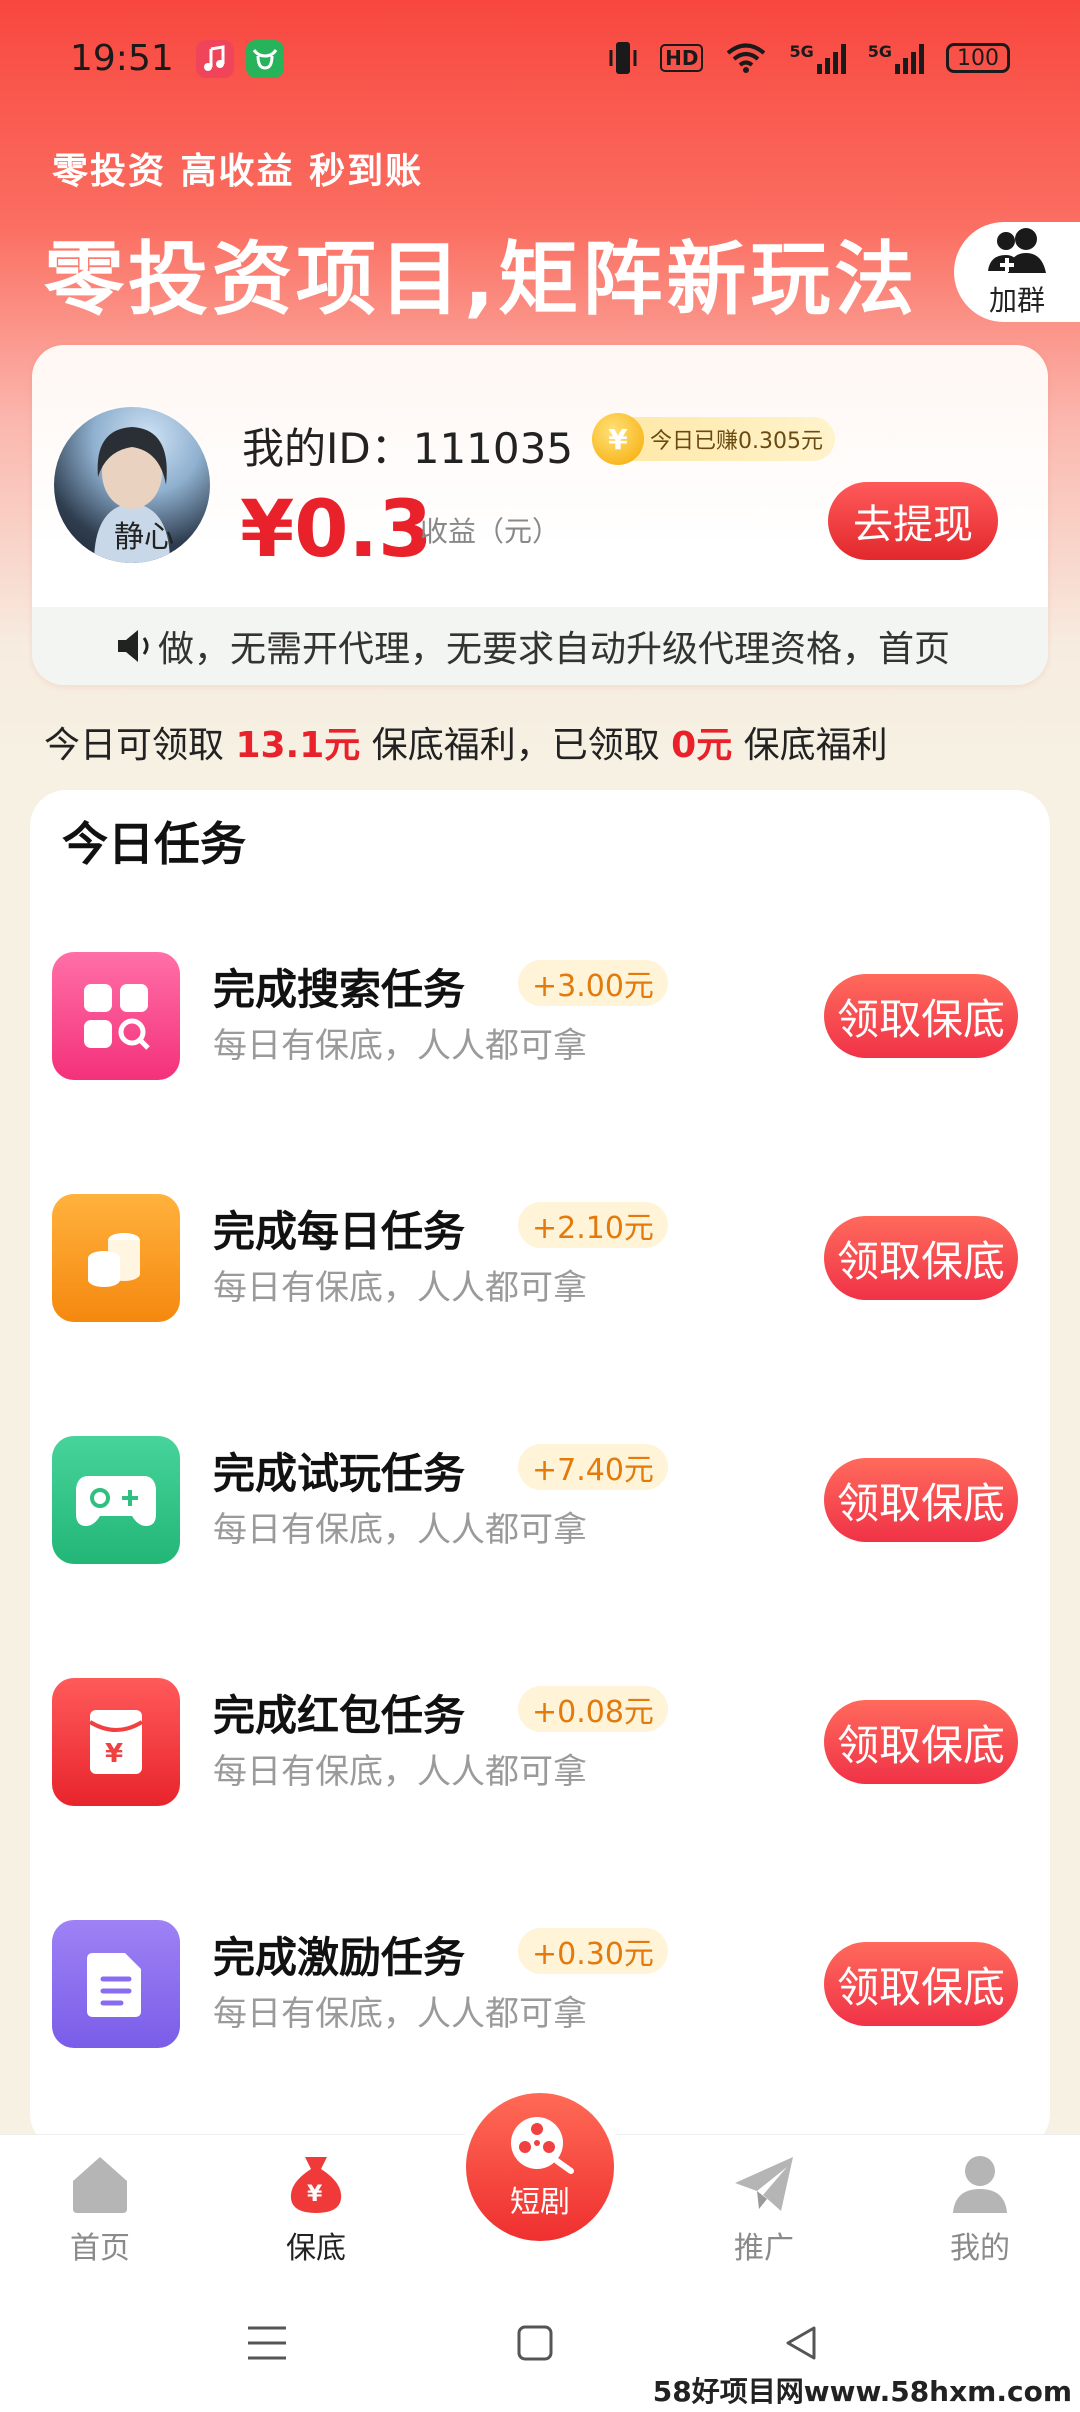 This screenshot has height=2412, width=1080. I want to click on task-name: 完成试玩任务, so click(339, 1473).